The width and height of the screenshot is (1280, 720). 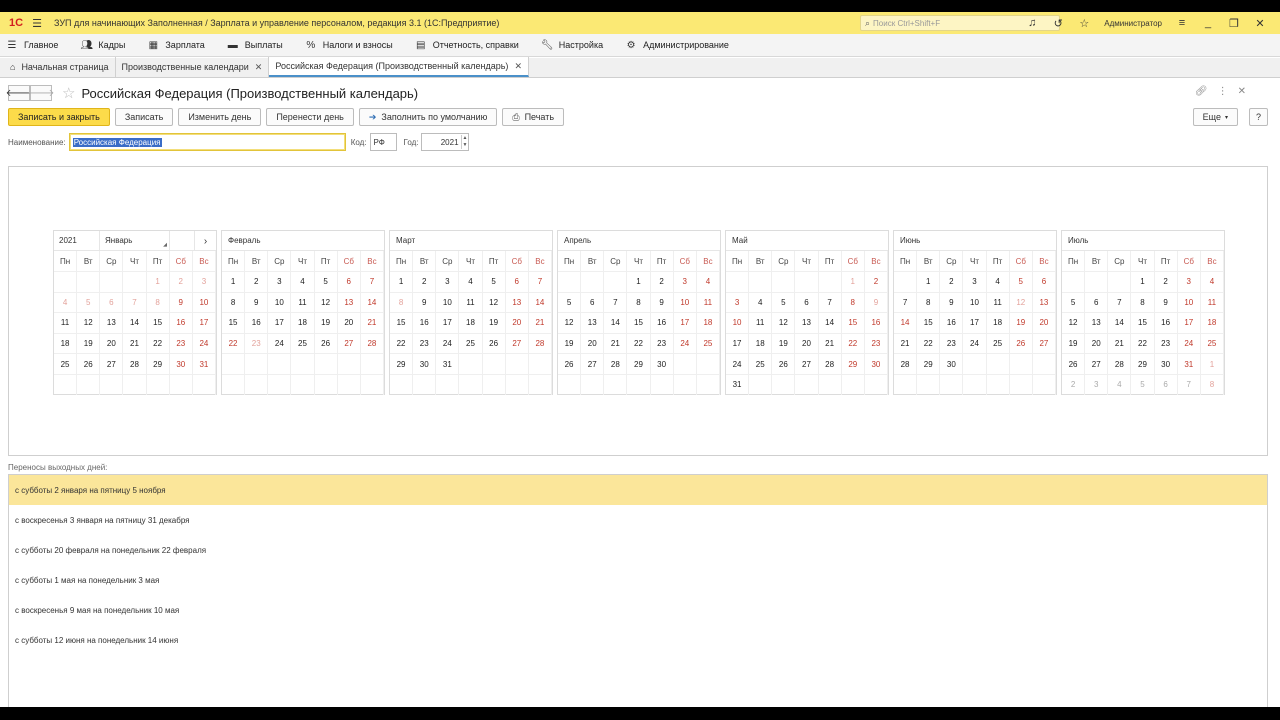 I want to click on day-cell: 4, so click(x=998, y=281).